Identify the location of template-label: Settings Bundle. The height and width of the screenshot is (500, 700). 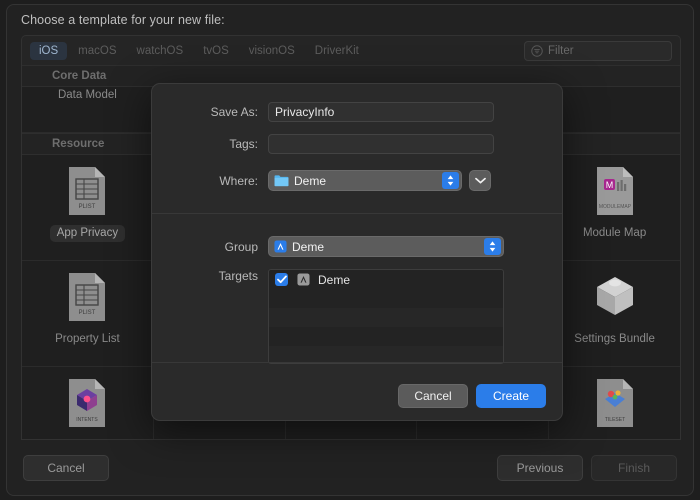
(614, 339).